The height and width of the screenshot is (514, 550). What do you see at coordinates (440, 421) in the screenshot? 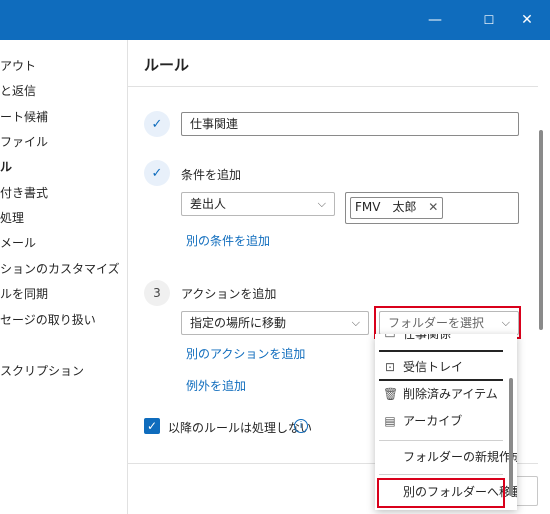
I see `folder-option-archive: ▤ アーカイブ` at bounding box center [440, 421].